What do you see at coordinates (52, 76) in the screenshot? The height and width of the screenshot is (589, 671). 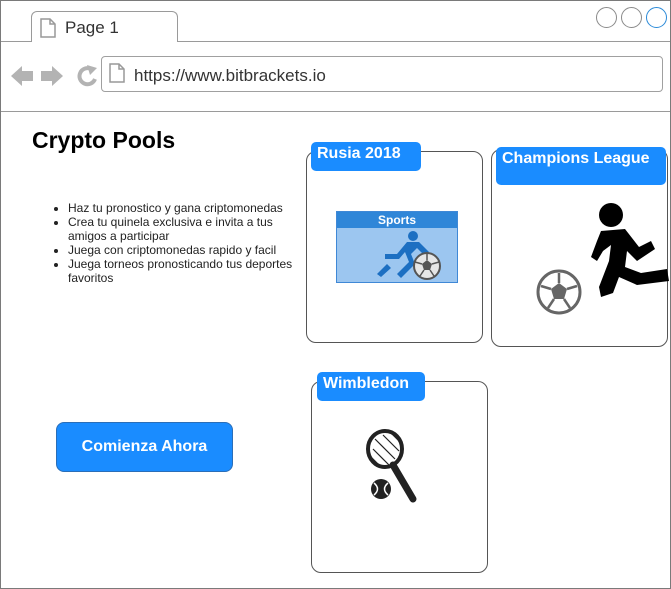 I see `forward-arrow-icon` at bounding box center [52, 76].